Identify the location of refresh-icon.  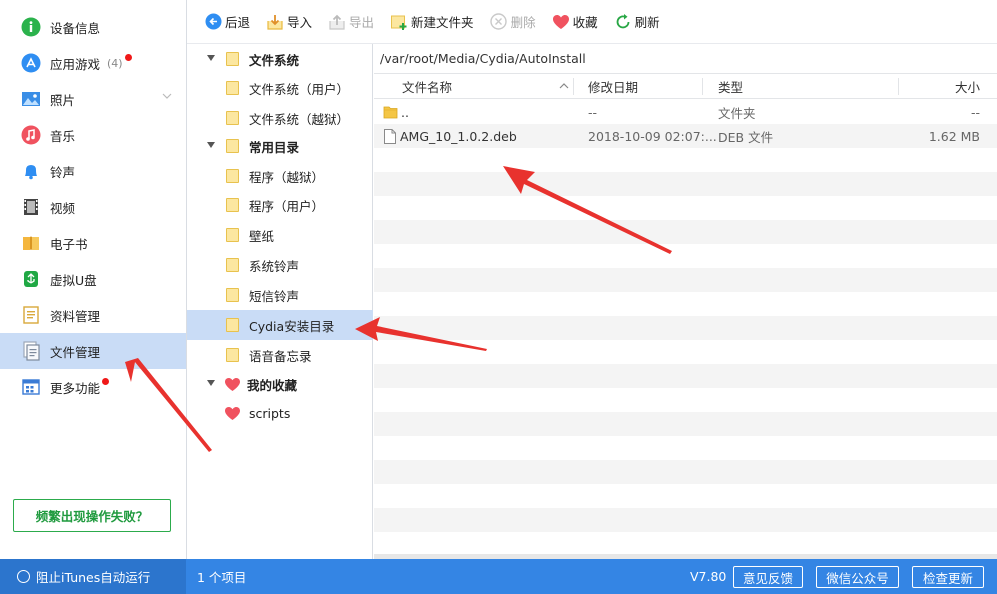
(623, 22).